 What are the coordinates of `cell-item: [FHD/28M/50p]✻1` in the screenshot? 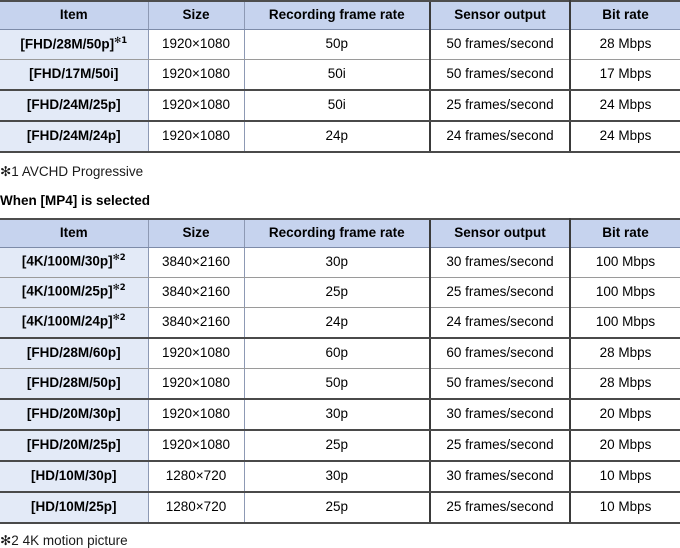 It's located at (74, 44).